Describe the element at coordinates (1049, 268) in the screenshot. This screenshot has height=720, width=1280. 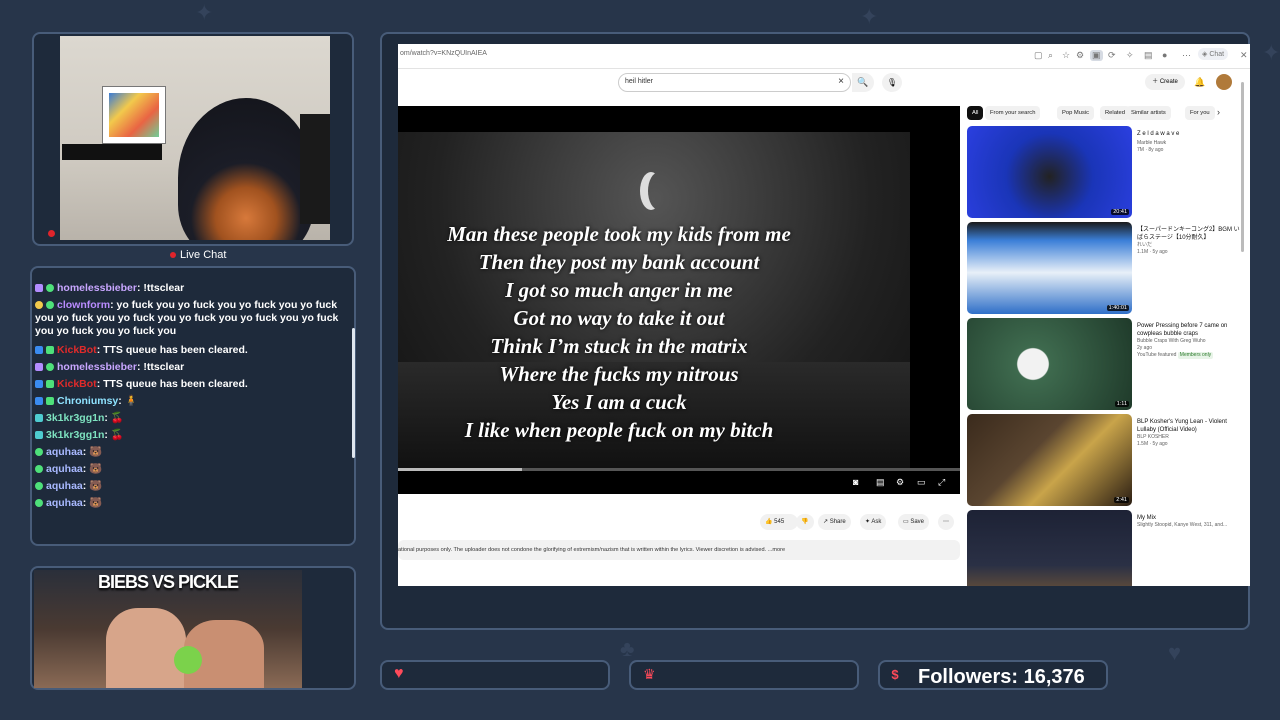
I see `video-thumbnail: 1:40:01` at that location.